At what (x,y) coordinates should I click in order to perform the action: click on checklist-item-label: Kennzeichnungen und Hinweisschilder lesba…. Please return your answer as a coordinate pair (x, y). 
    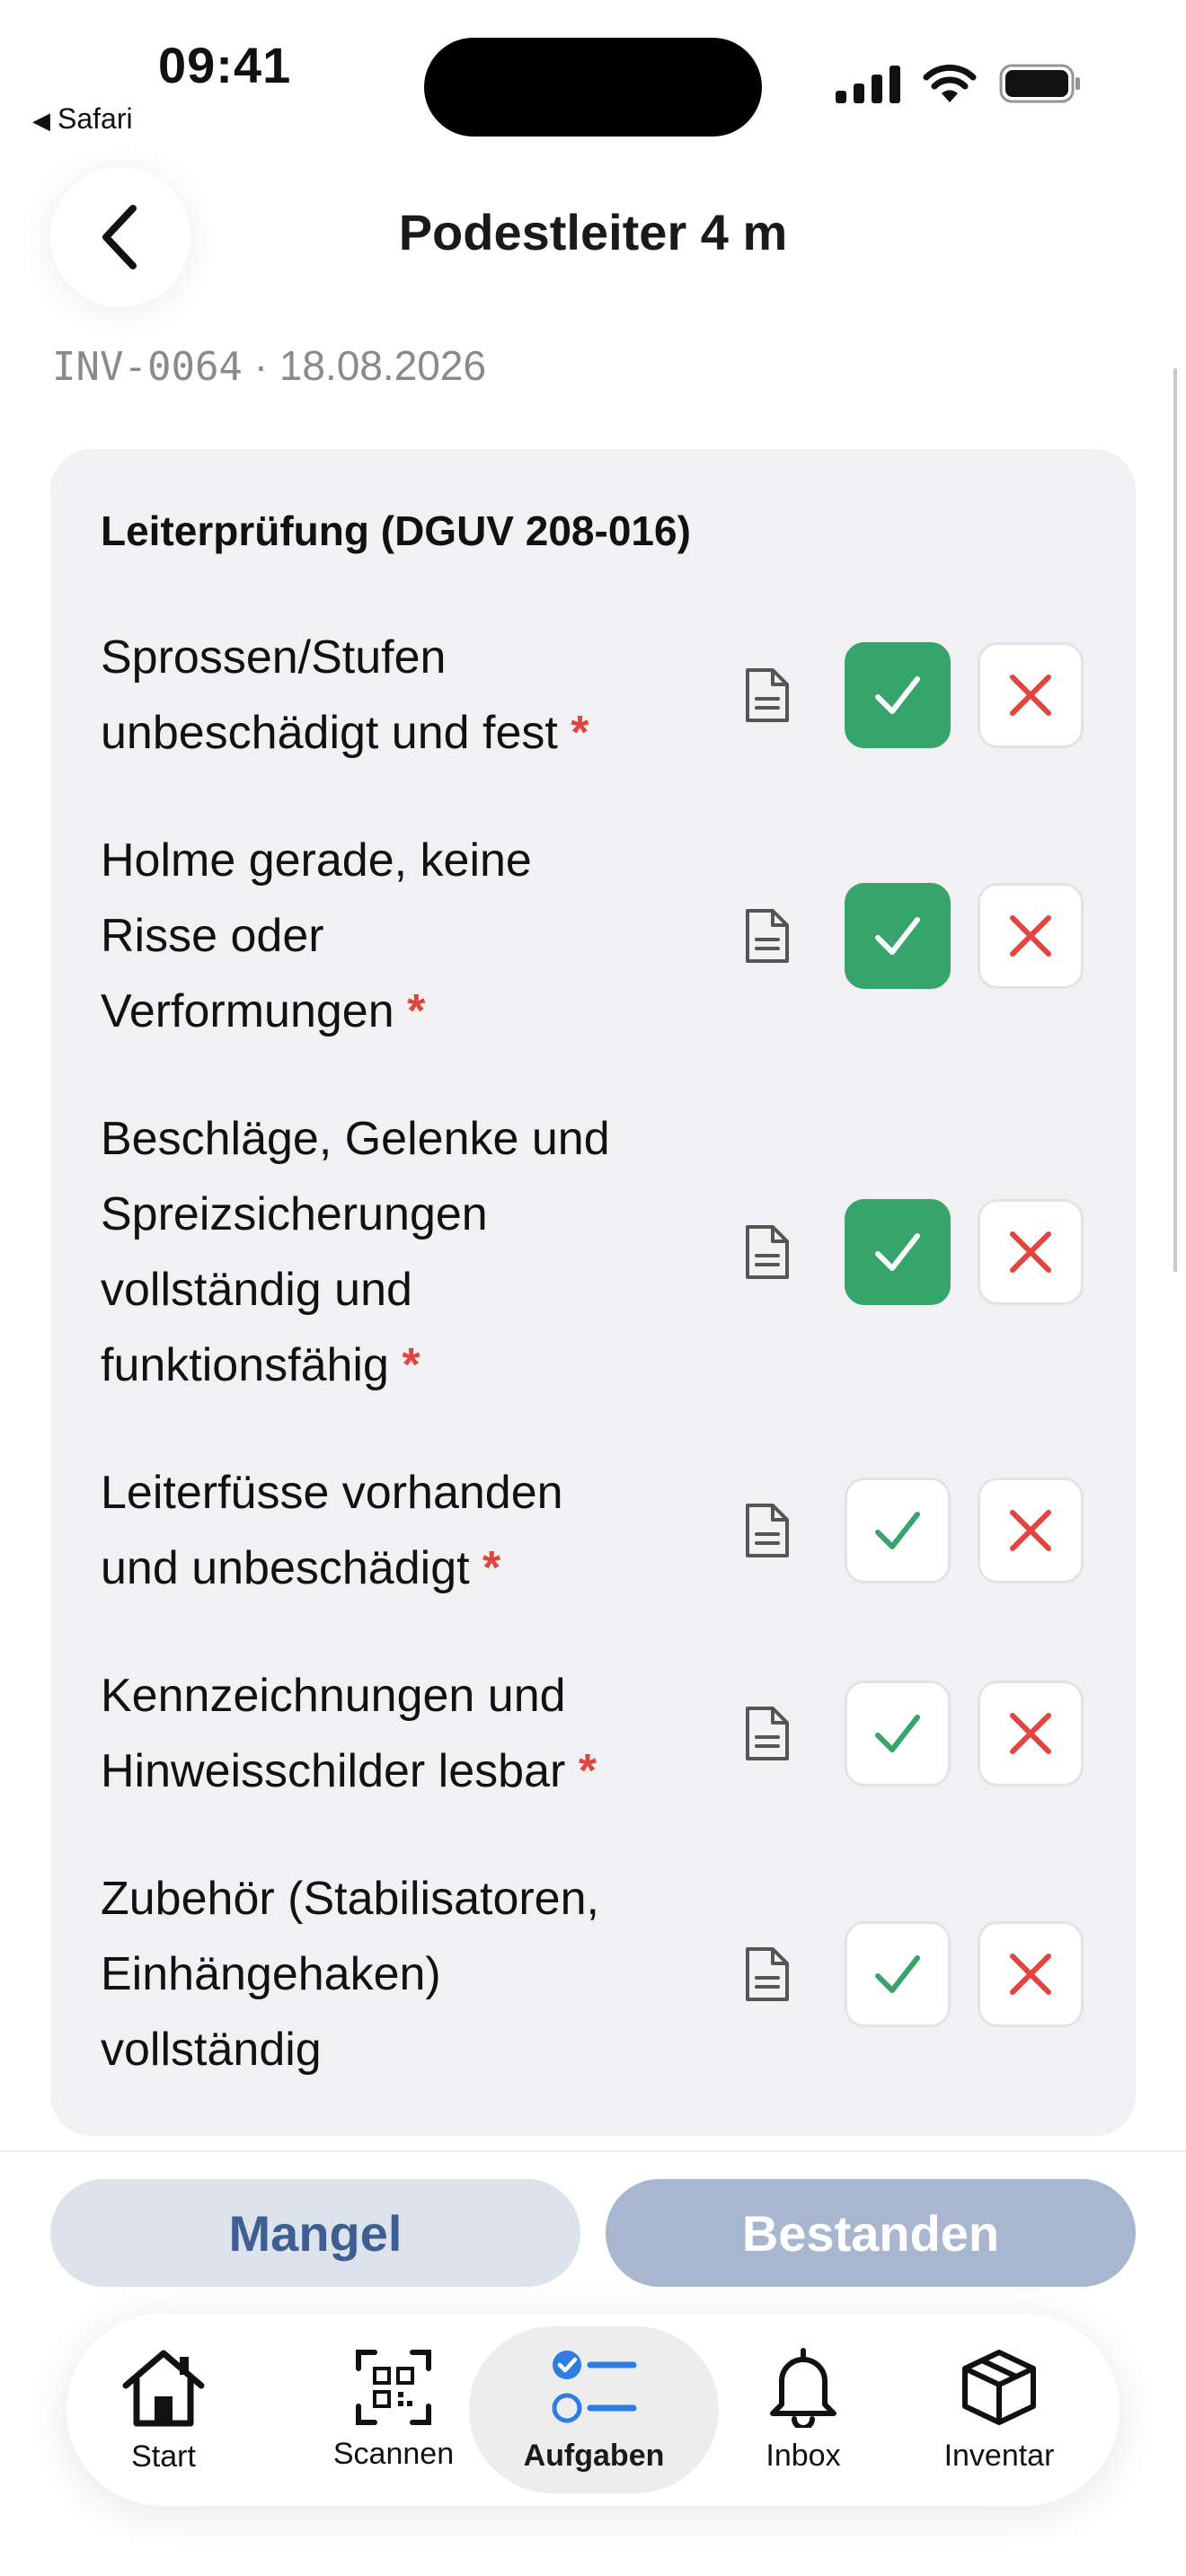
    Looking at the image, I should click on (415, 1733).